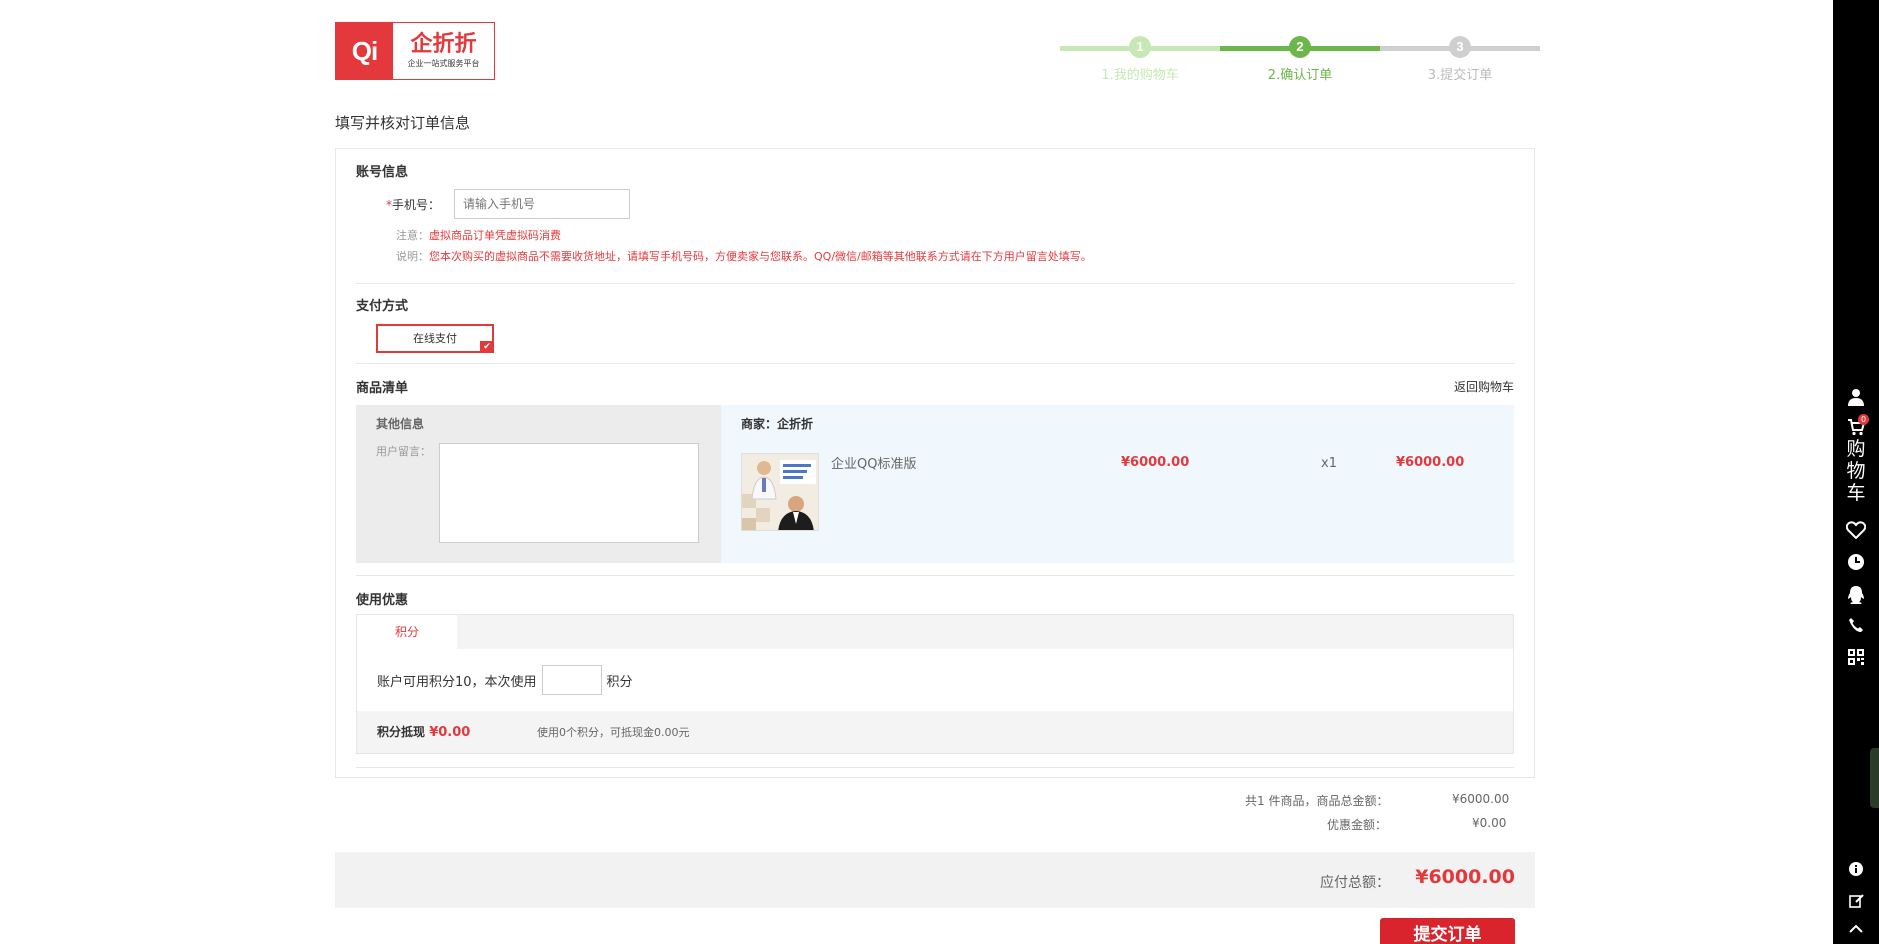  I want to click on online-payment-option: 在线支付 ✔, so click(435, 338).